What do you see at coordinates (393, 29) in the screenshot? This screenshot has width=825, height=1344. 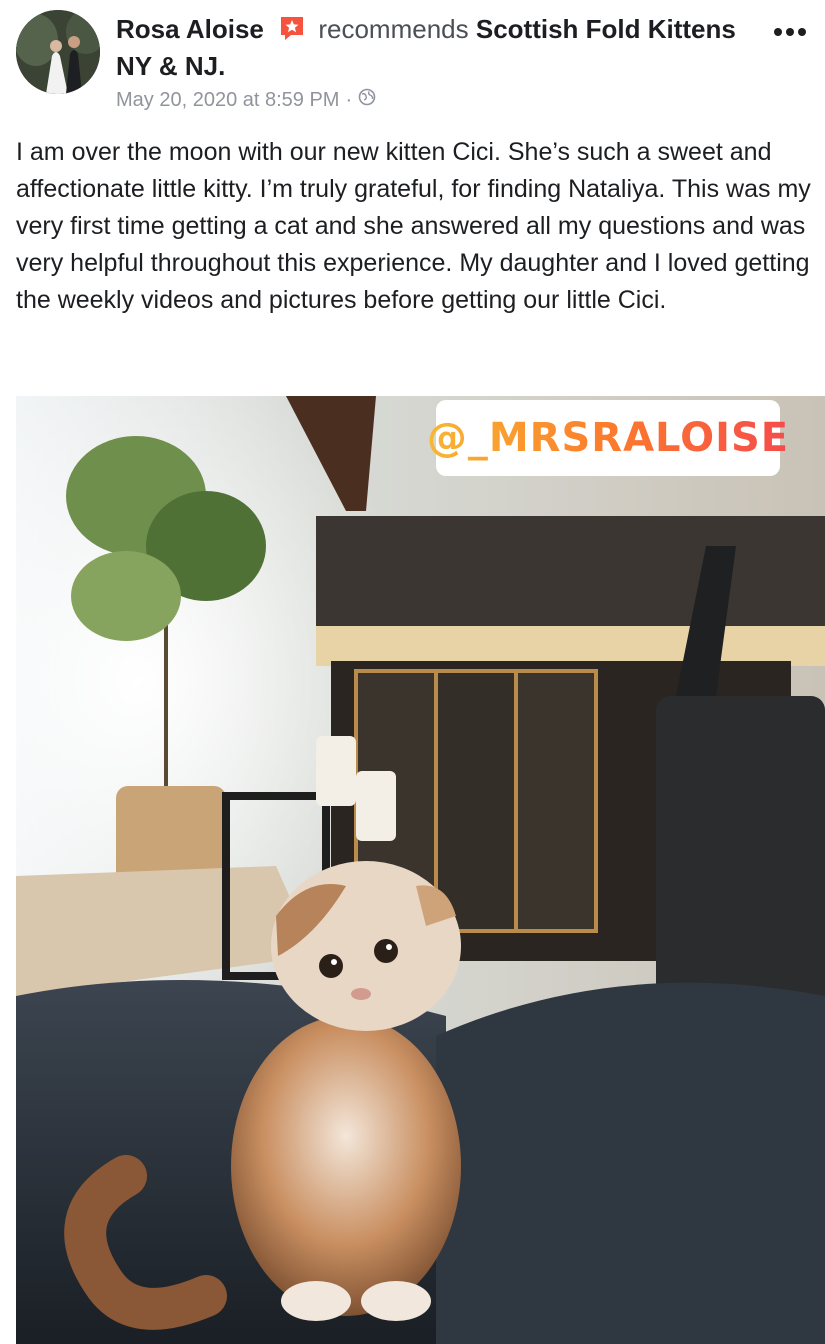 I see `action-text: recommends` at bounding box center [393, 29].